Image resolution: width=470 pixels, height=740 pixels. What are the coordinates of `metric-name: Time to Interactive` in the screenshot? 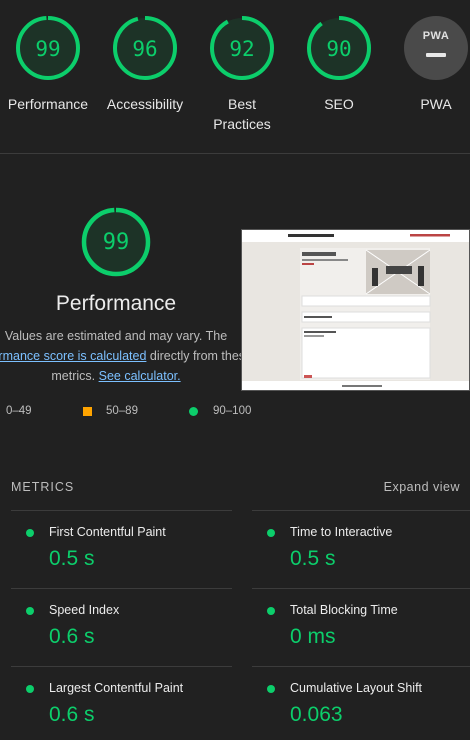 It's located at (341, 532).